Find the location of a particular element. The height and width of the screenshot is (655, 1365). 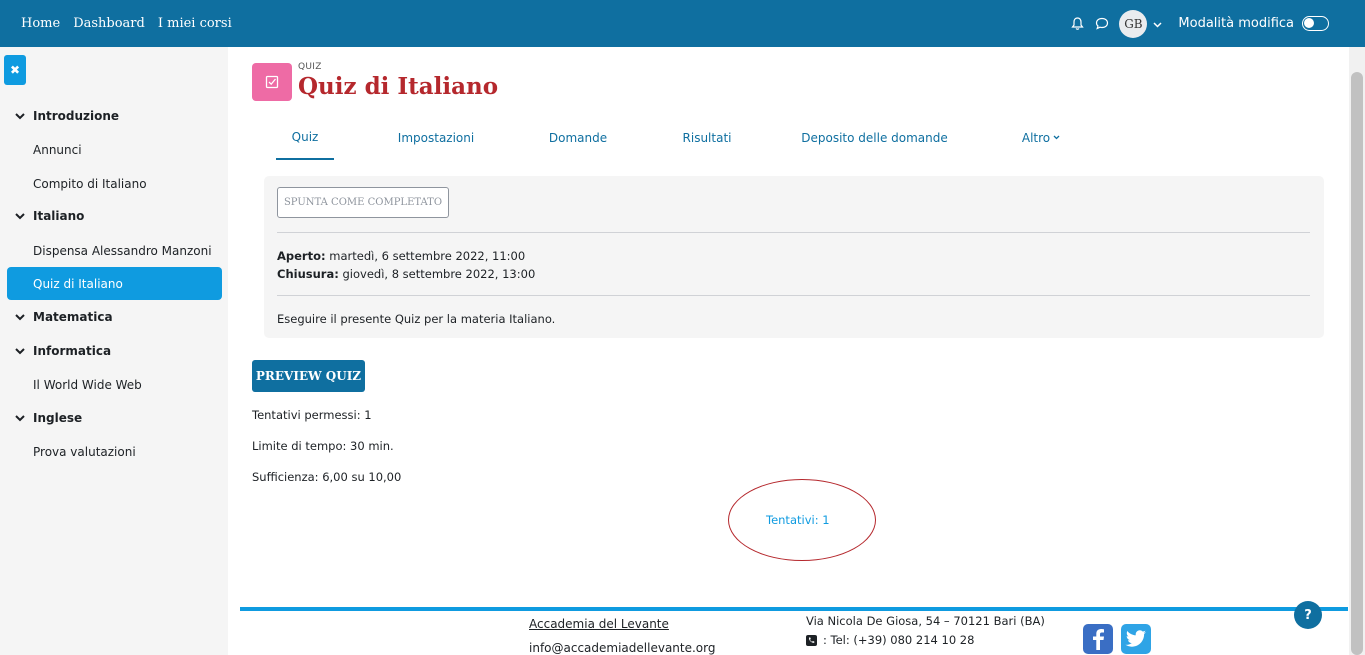

sidebar-item-compito-italiano: Compito di Italiano is located at coordinates (114, 183).